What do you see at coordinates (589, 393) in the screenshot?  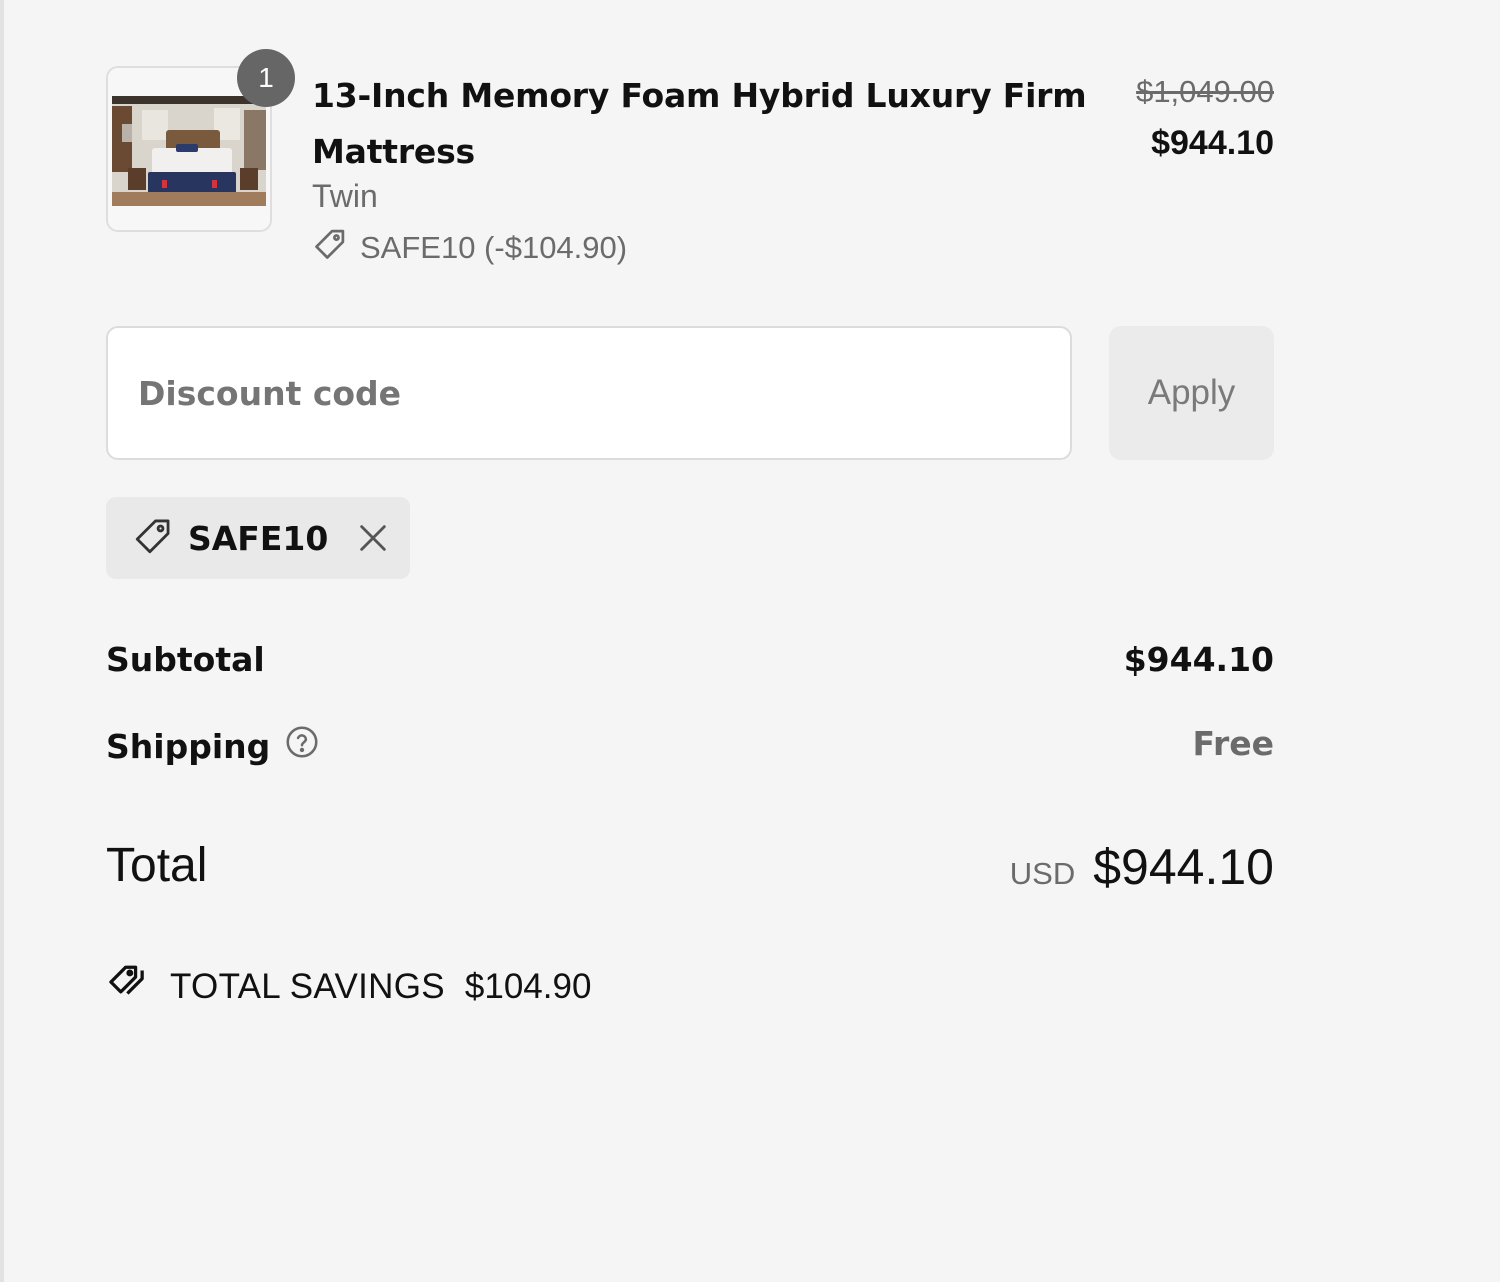 I see `discount-code-input` at bounding box center [589, 393].